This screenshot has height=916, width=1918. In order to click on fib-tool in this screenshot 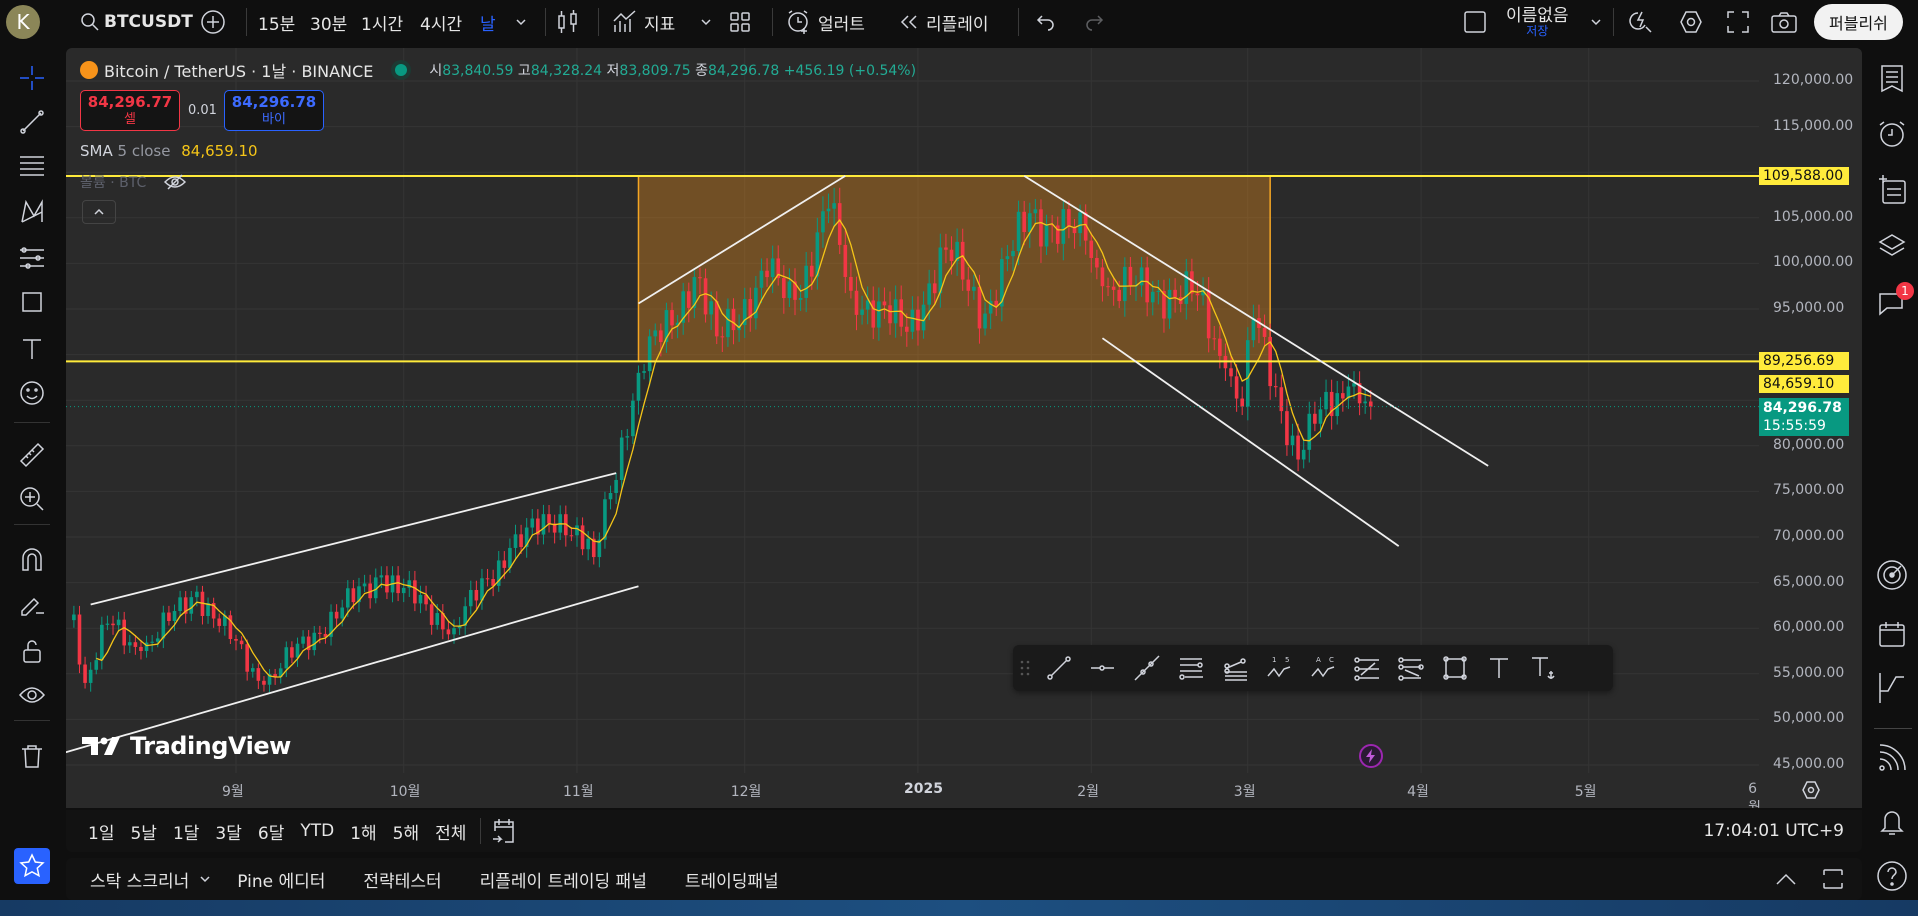, I will do `click(32, 166)`.